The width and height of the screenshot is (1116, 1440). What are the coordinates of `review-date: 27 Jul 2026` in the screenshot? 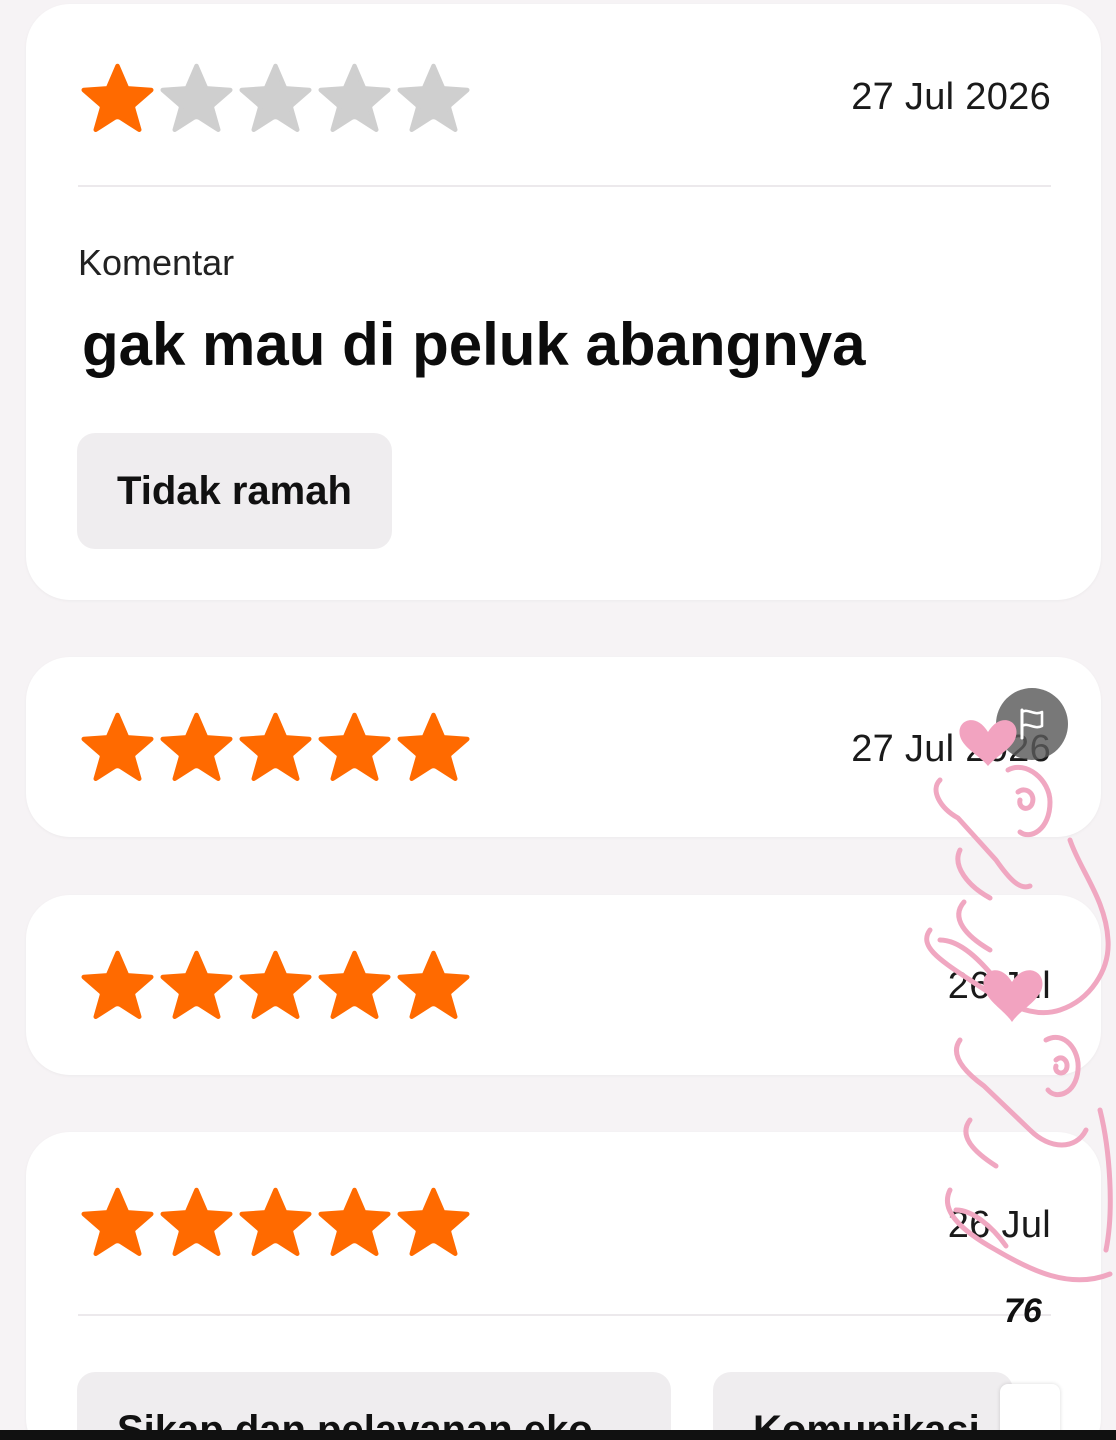 It's located at (951, 97).